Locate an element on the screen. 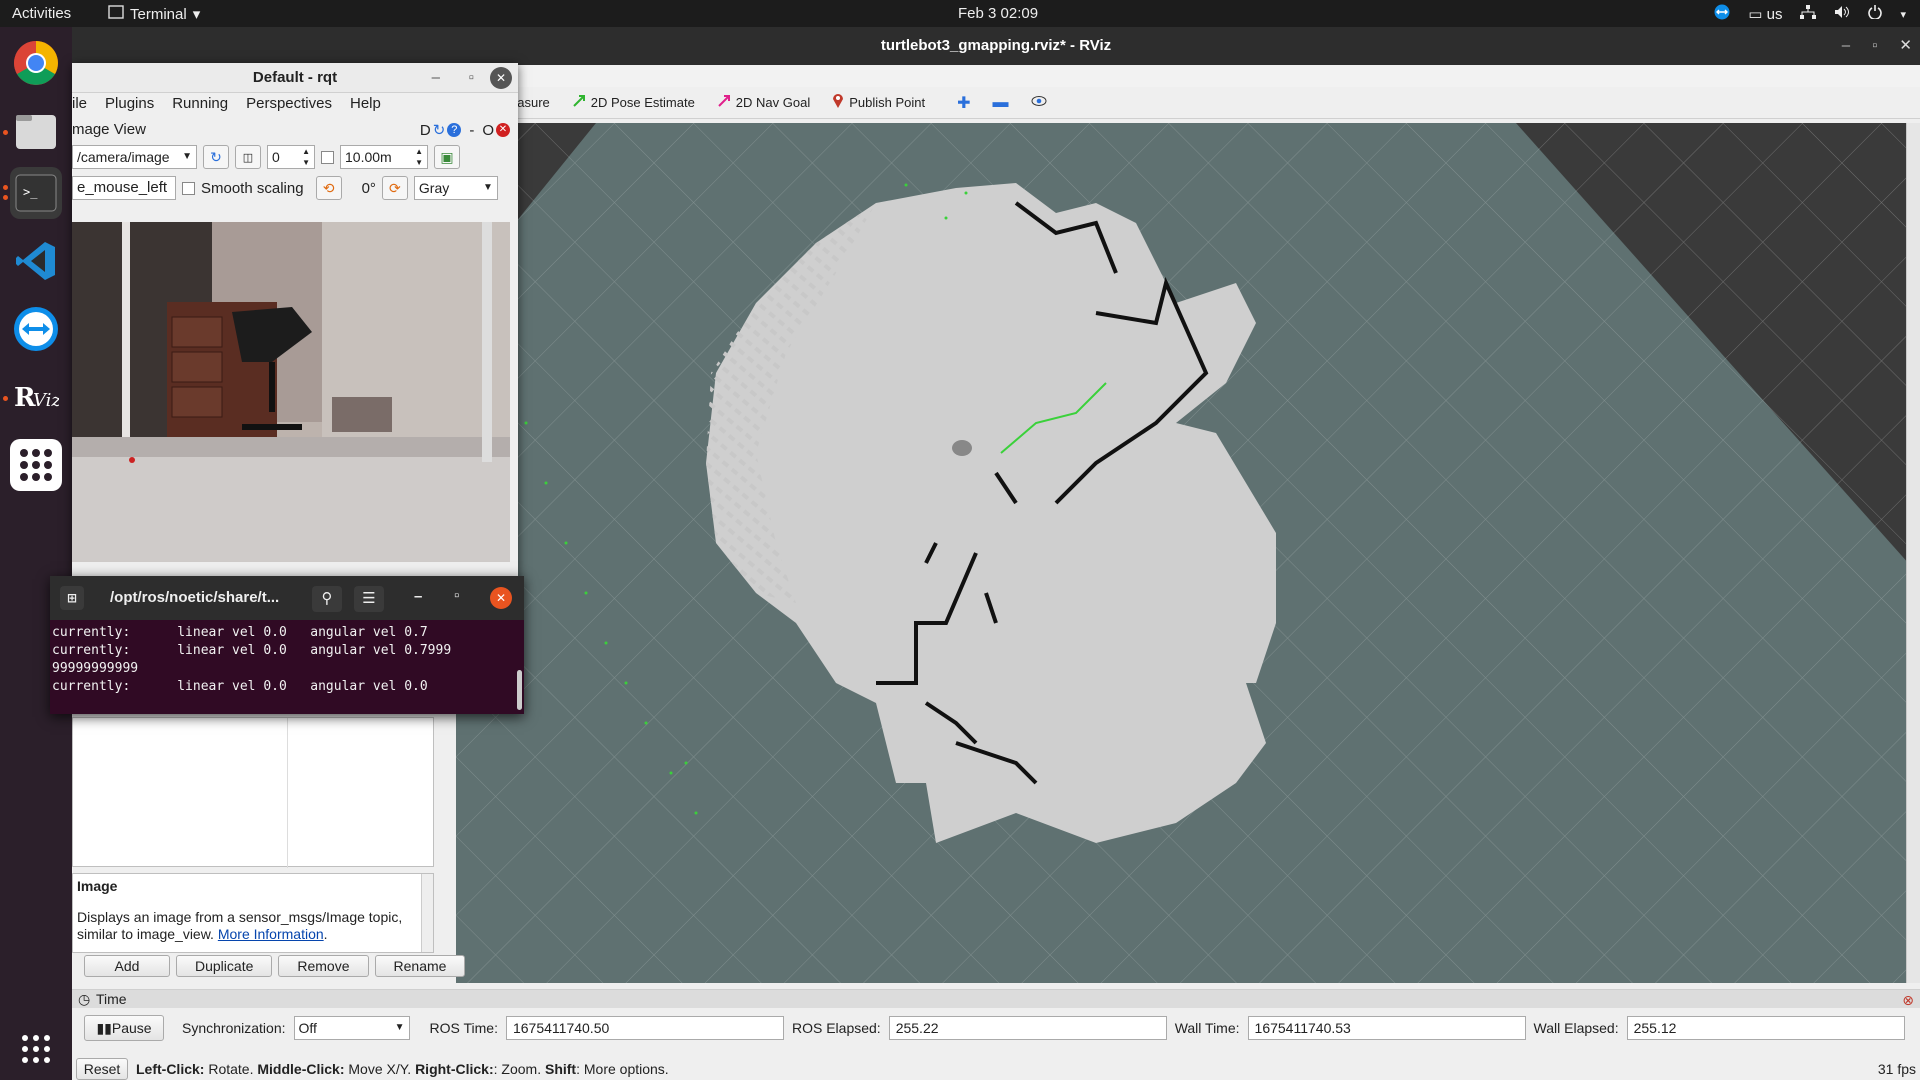  publish-point-tool: Publish Point is located at coordinates (878, 102).